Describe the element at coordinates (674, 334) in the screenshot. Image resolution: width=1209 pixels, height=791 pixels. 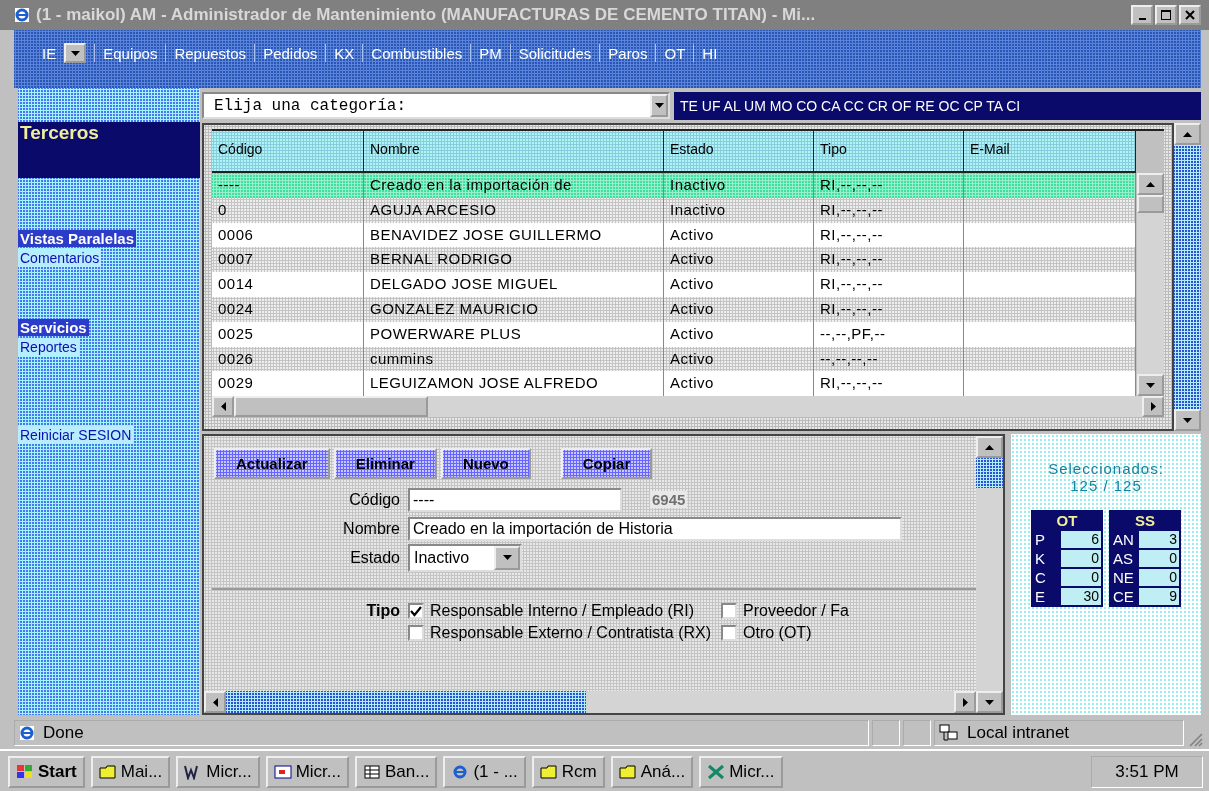
I see `table-row: 0025 POWERWARE PLUS Activo --,--,PF,--` at that location.